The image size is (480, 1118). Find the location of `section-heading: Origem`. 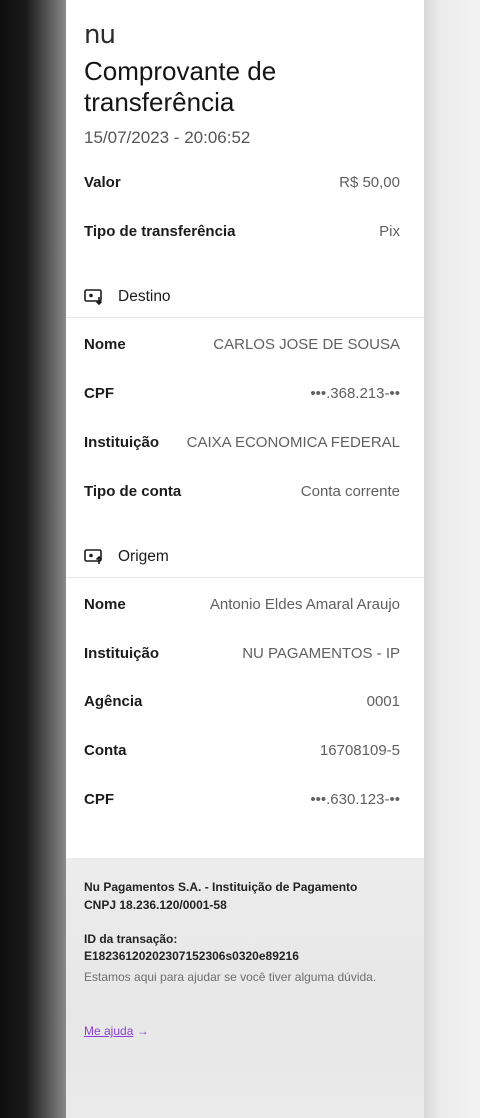

section-heading: Origem is located at coordinates (143, 556).